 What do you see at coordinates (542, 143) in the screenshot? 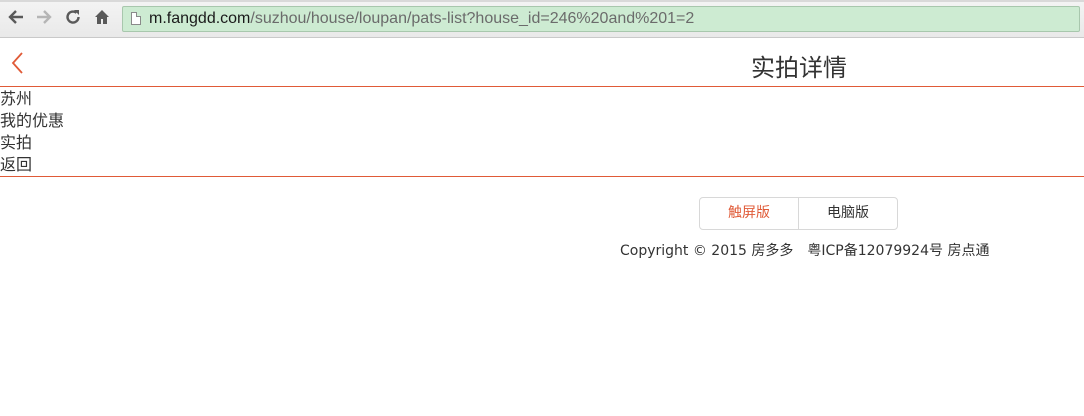
I see `nav-item-photos: 实拍` at bounding box center [542, 143].